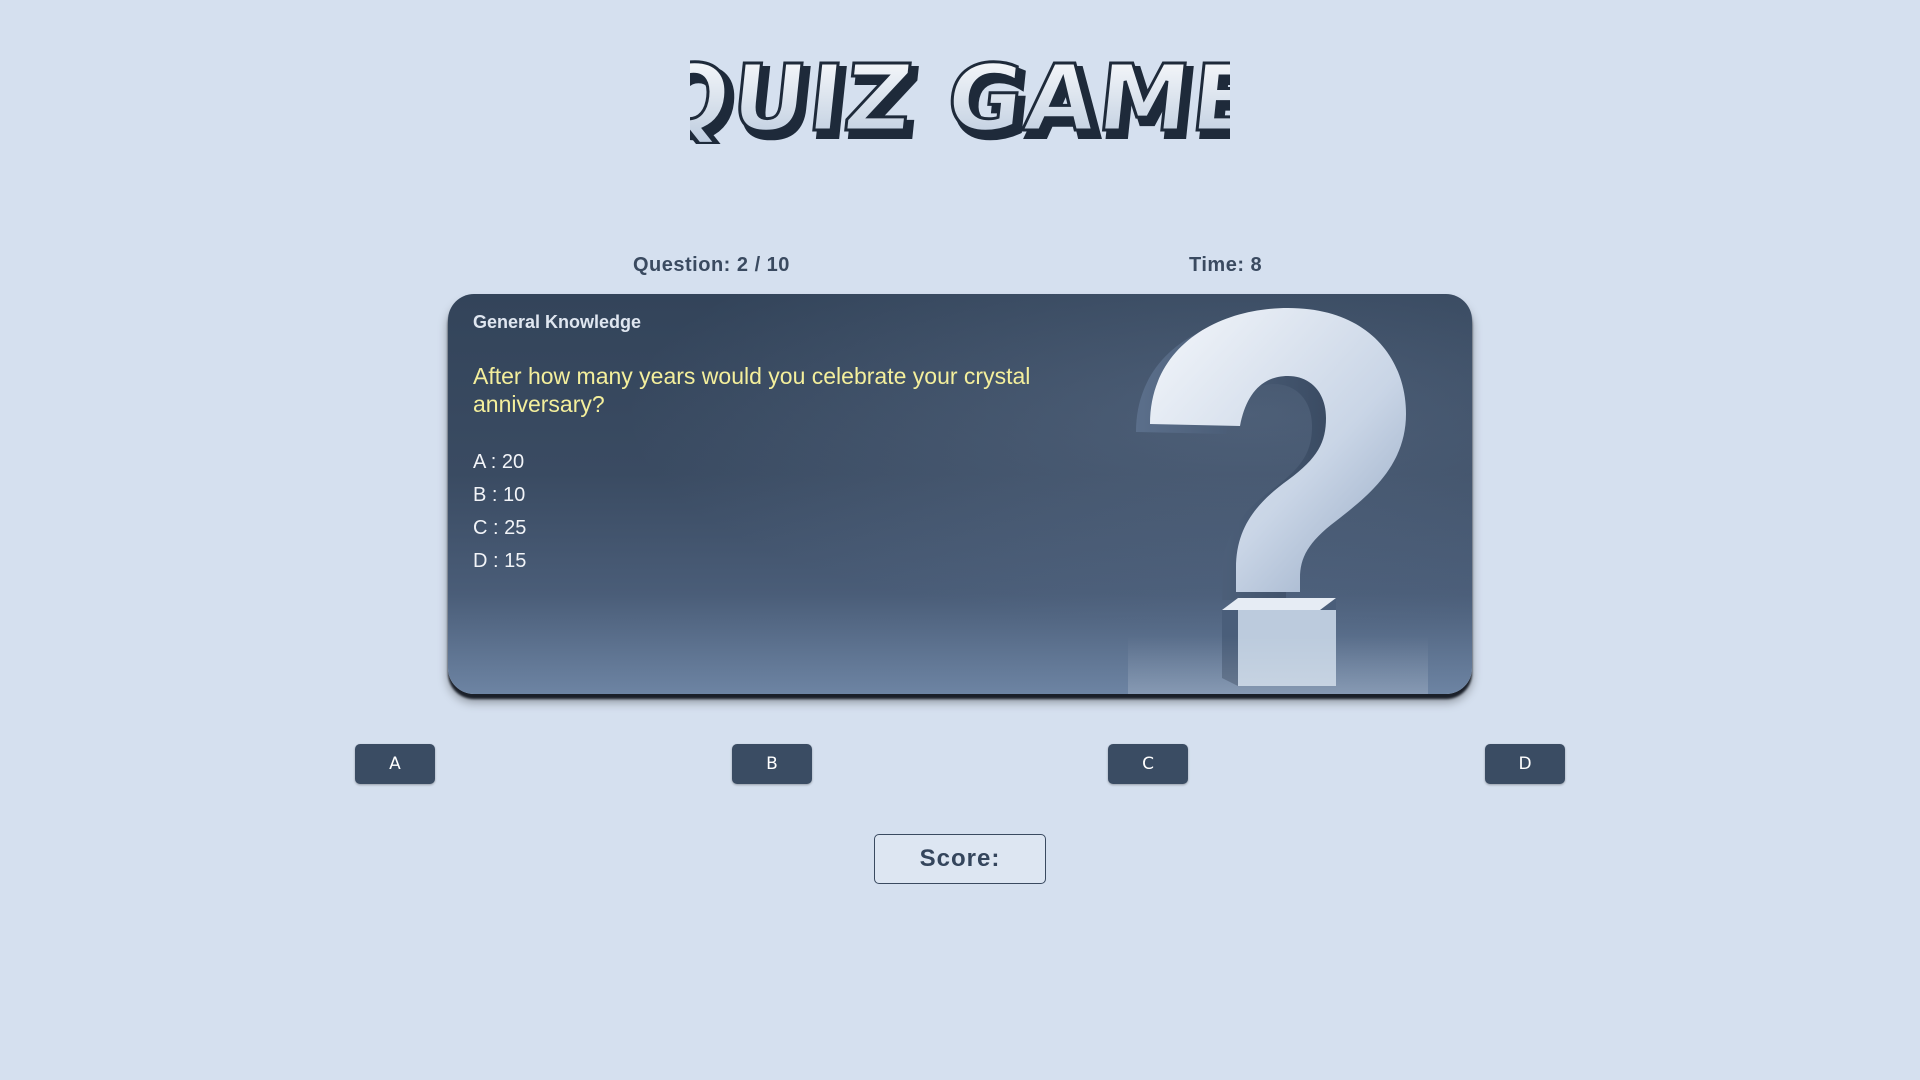 The image size is (1920, 1080). Describe the element at coordinates (499, 462) in the screenshot. I see `option-a: A : 20` at that location.